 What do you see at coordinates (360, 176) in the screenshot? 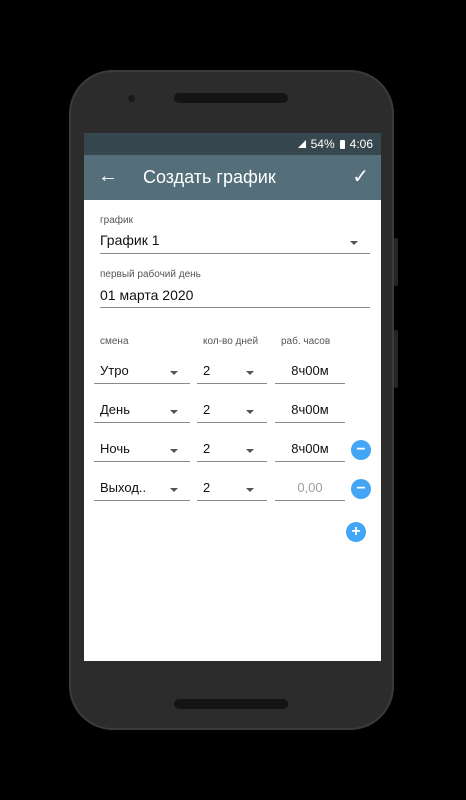
I see `check-icon: ✓` at bounding box center [360, 176].